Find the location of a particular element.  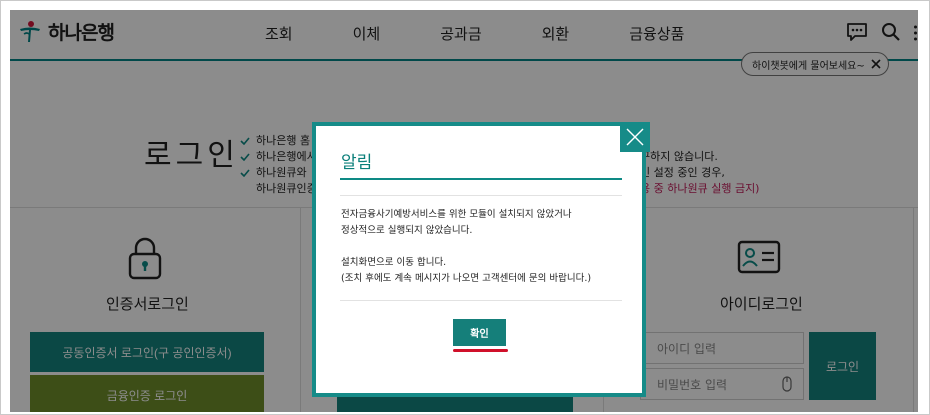

confirm-button: 확인 is located at coordinates (479, 332).